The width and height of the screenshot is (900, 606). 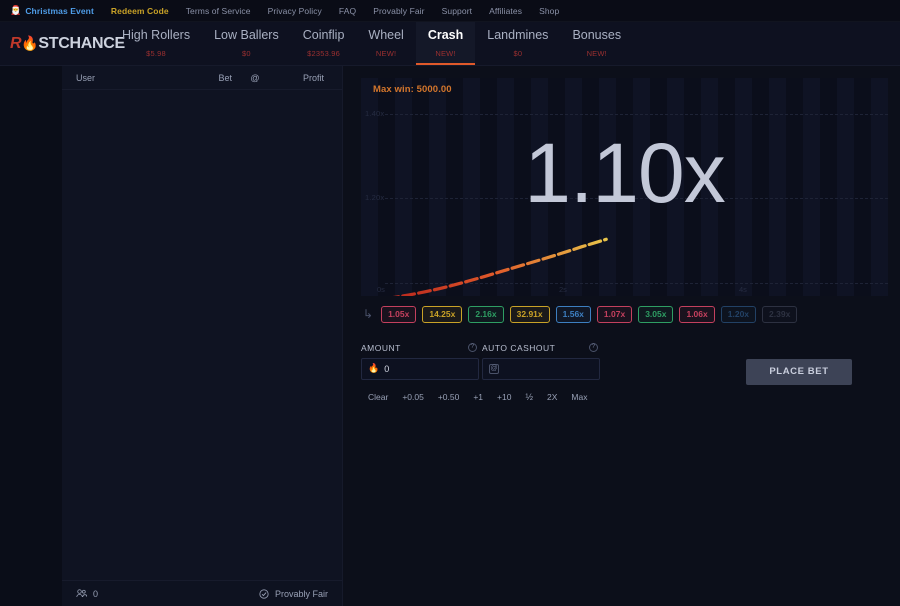 What do you see at coordinates (442, 314) in the screenshot?
I see `history-badge: 14.25x` at bounding box center [442, 314].